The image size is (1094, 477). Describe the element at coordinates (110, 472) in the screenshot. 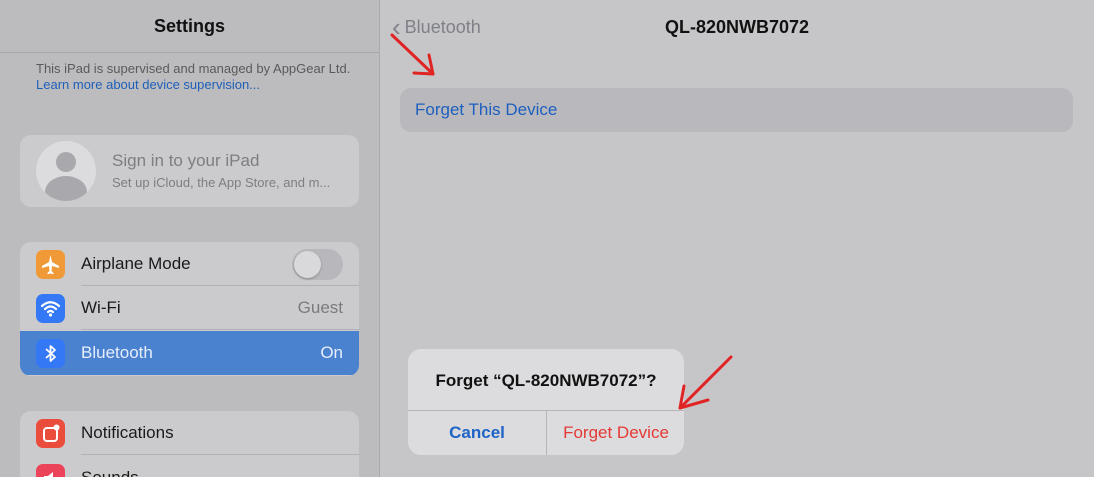

I see `sidebar-item-label: Sounds` at that location.